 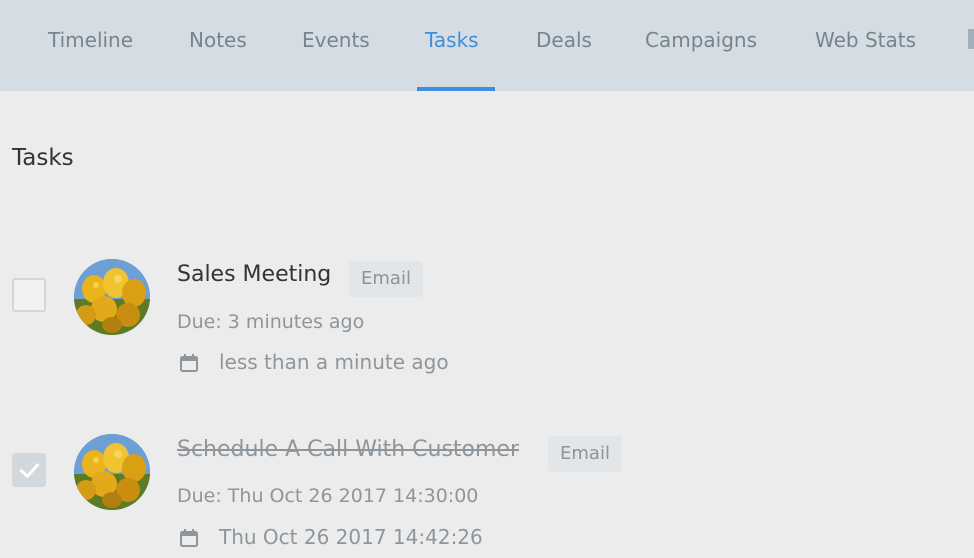 I want to click on tab-web-stats: Web Stats, so click(x=865, y=45).